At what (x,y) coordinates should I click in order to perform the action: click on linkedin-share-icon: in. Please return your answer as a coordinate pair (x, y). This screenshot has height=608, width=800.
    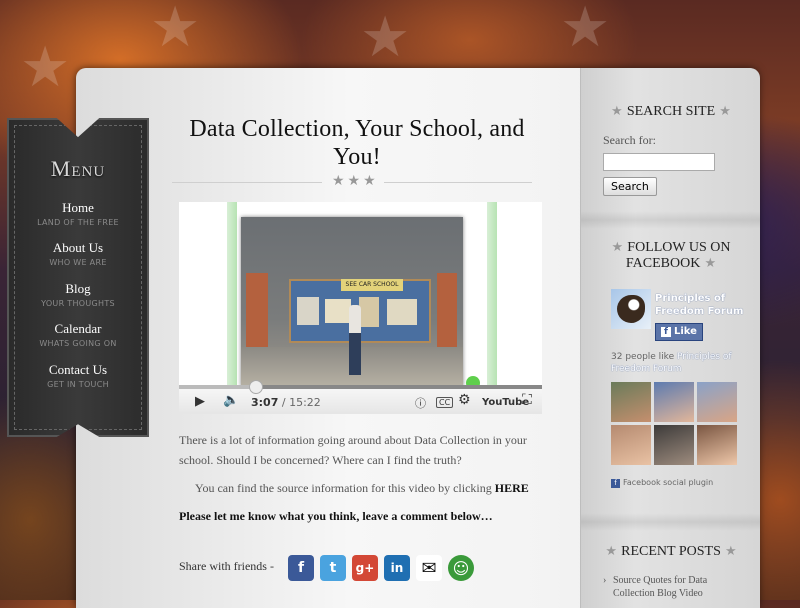
    Looking at the image, I should click on (397, 568).